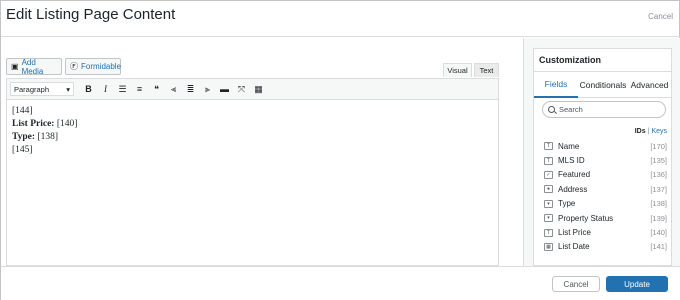  I want to click on field-id: [170], so click(658, 146).